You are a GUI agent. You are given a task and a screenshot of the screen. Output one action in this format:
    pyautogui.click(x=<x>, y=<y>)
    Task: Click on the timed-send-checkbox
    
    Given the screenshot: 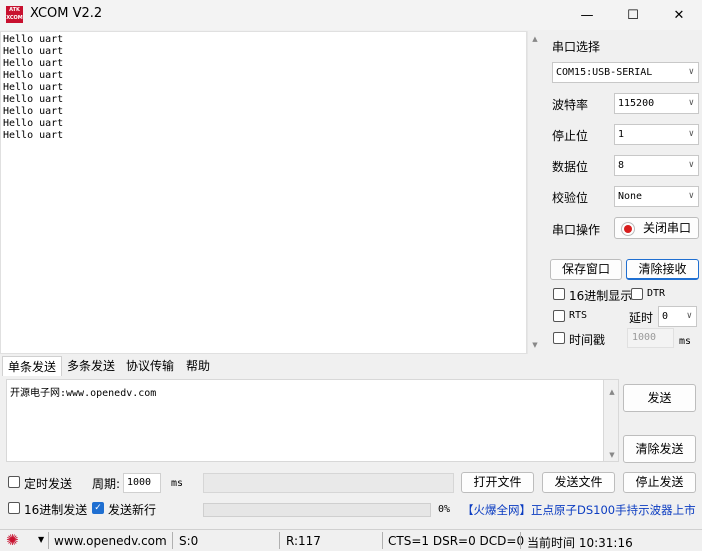 What is the action you would take?
    pyautogui.click(x=14, y=482)
    